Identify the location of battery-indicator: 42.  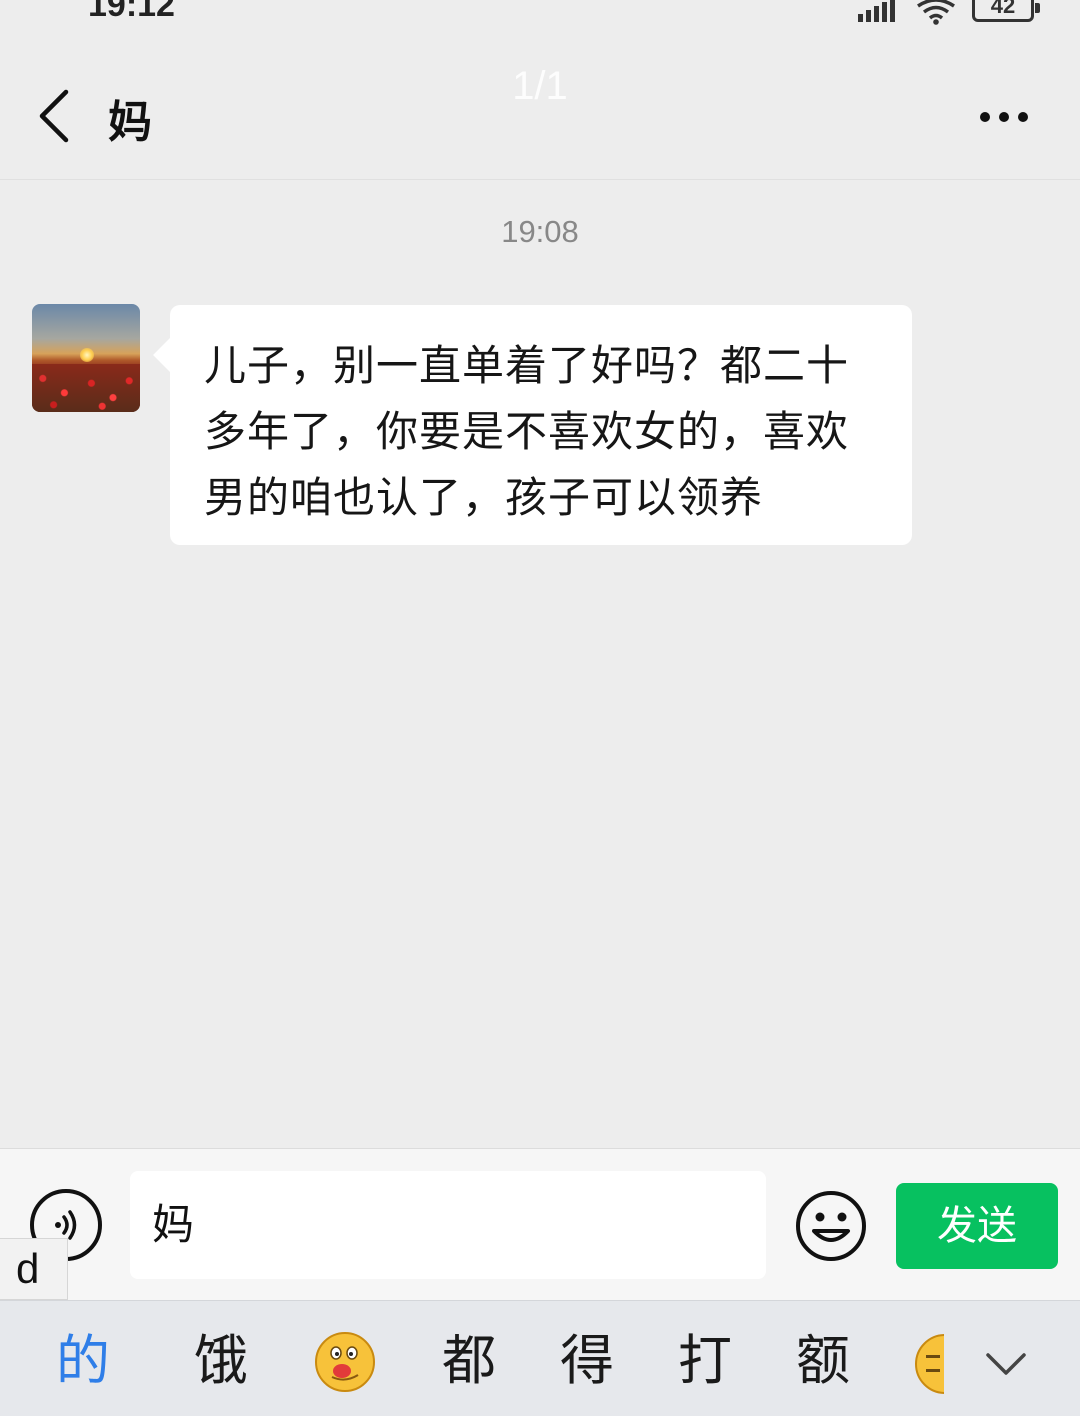
(1006, 11).